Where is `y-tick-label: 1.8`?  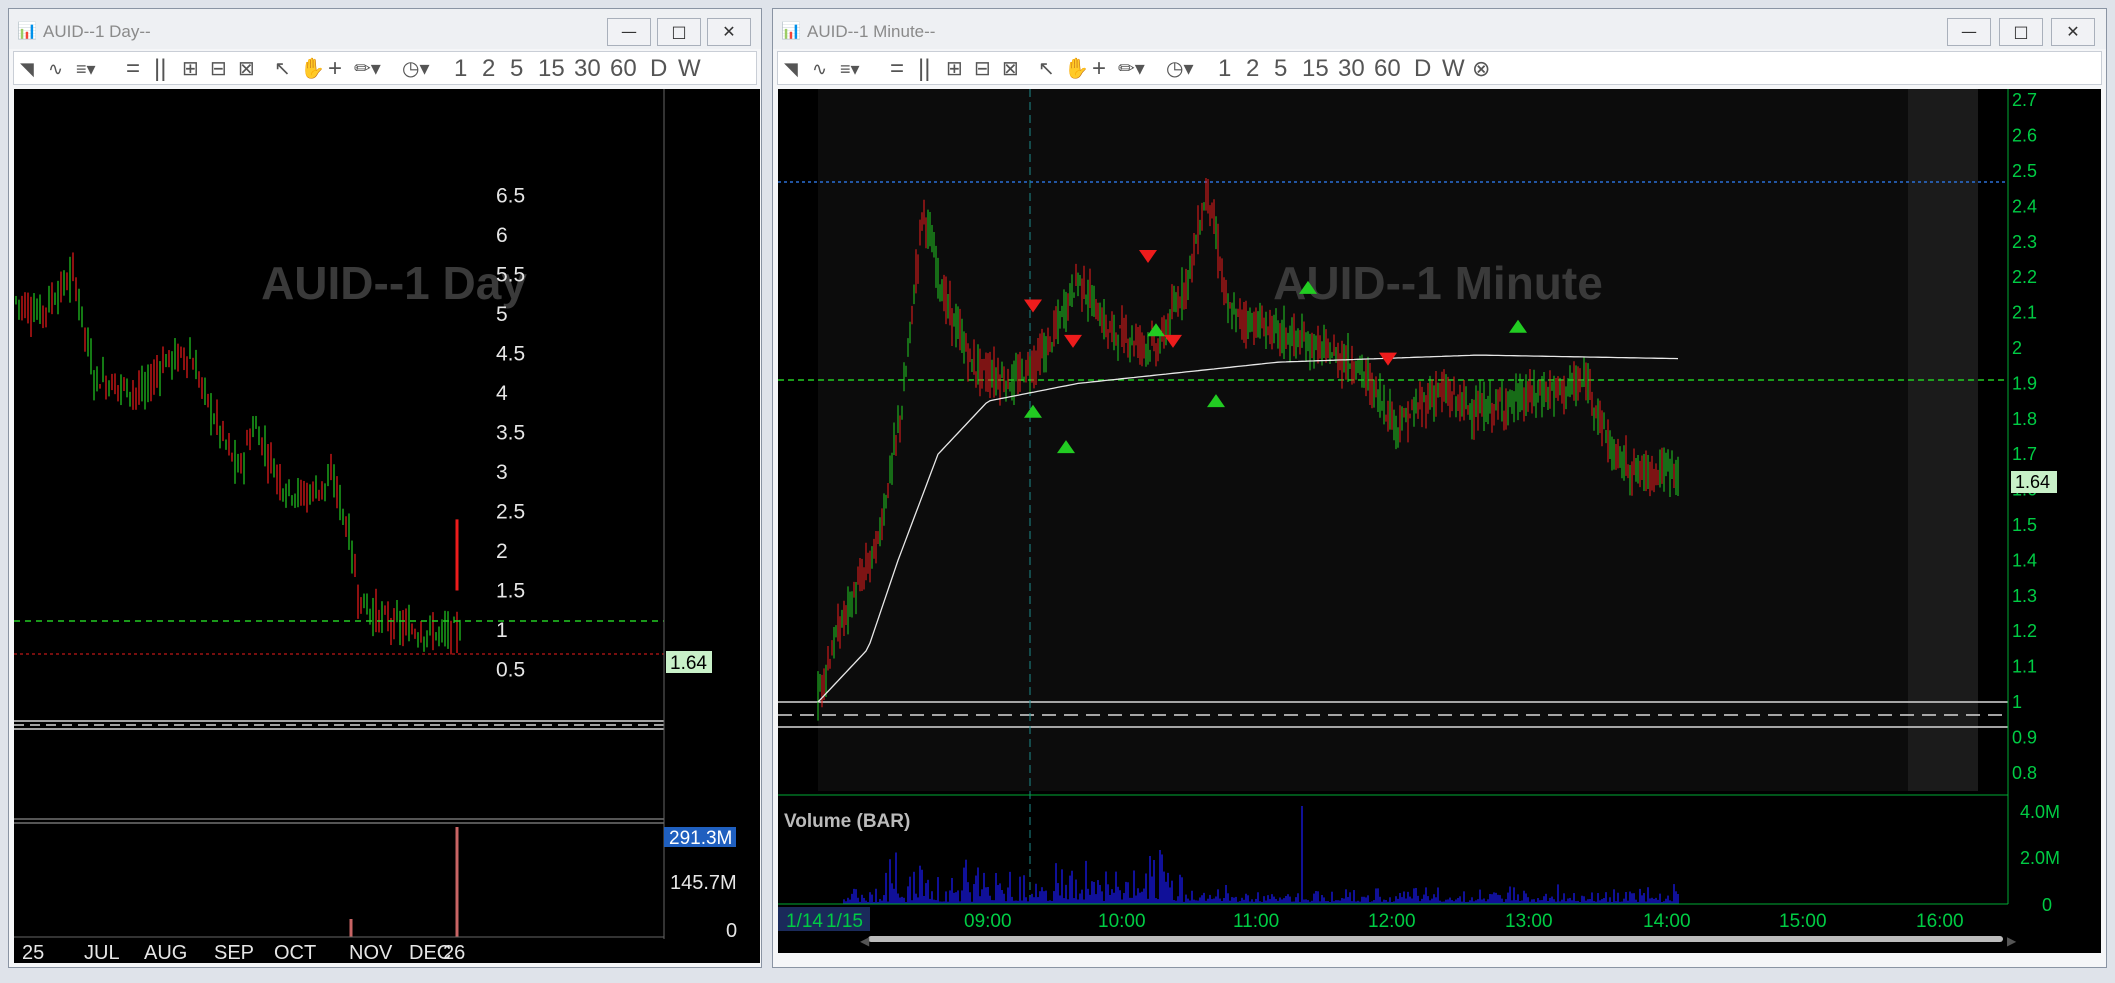 y-tick-label: 1.8 is located at coordinates (2024, 419).